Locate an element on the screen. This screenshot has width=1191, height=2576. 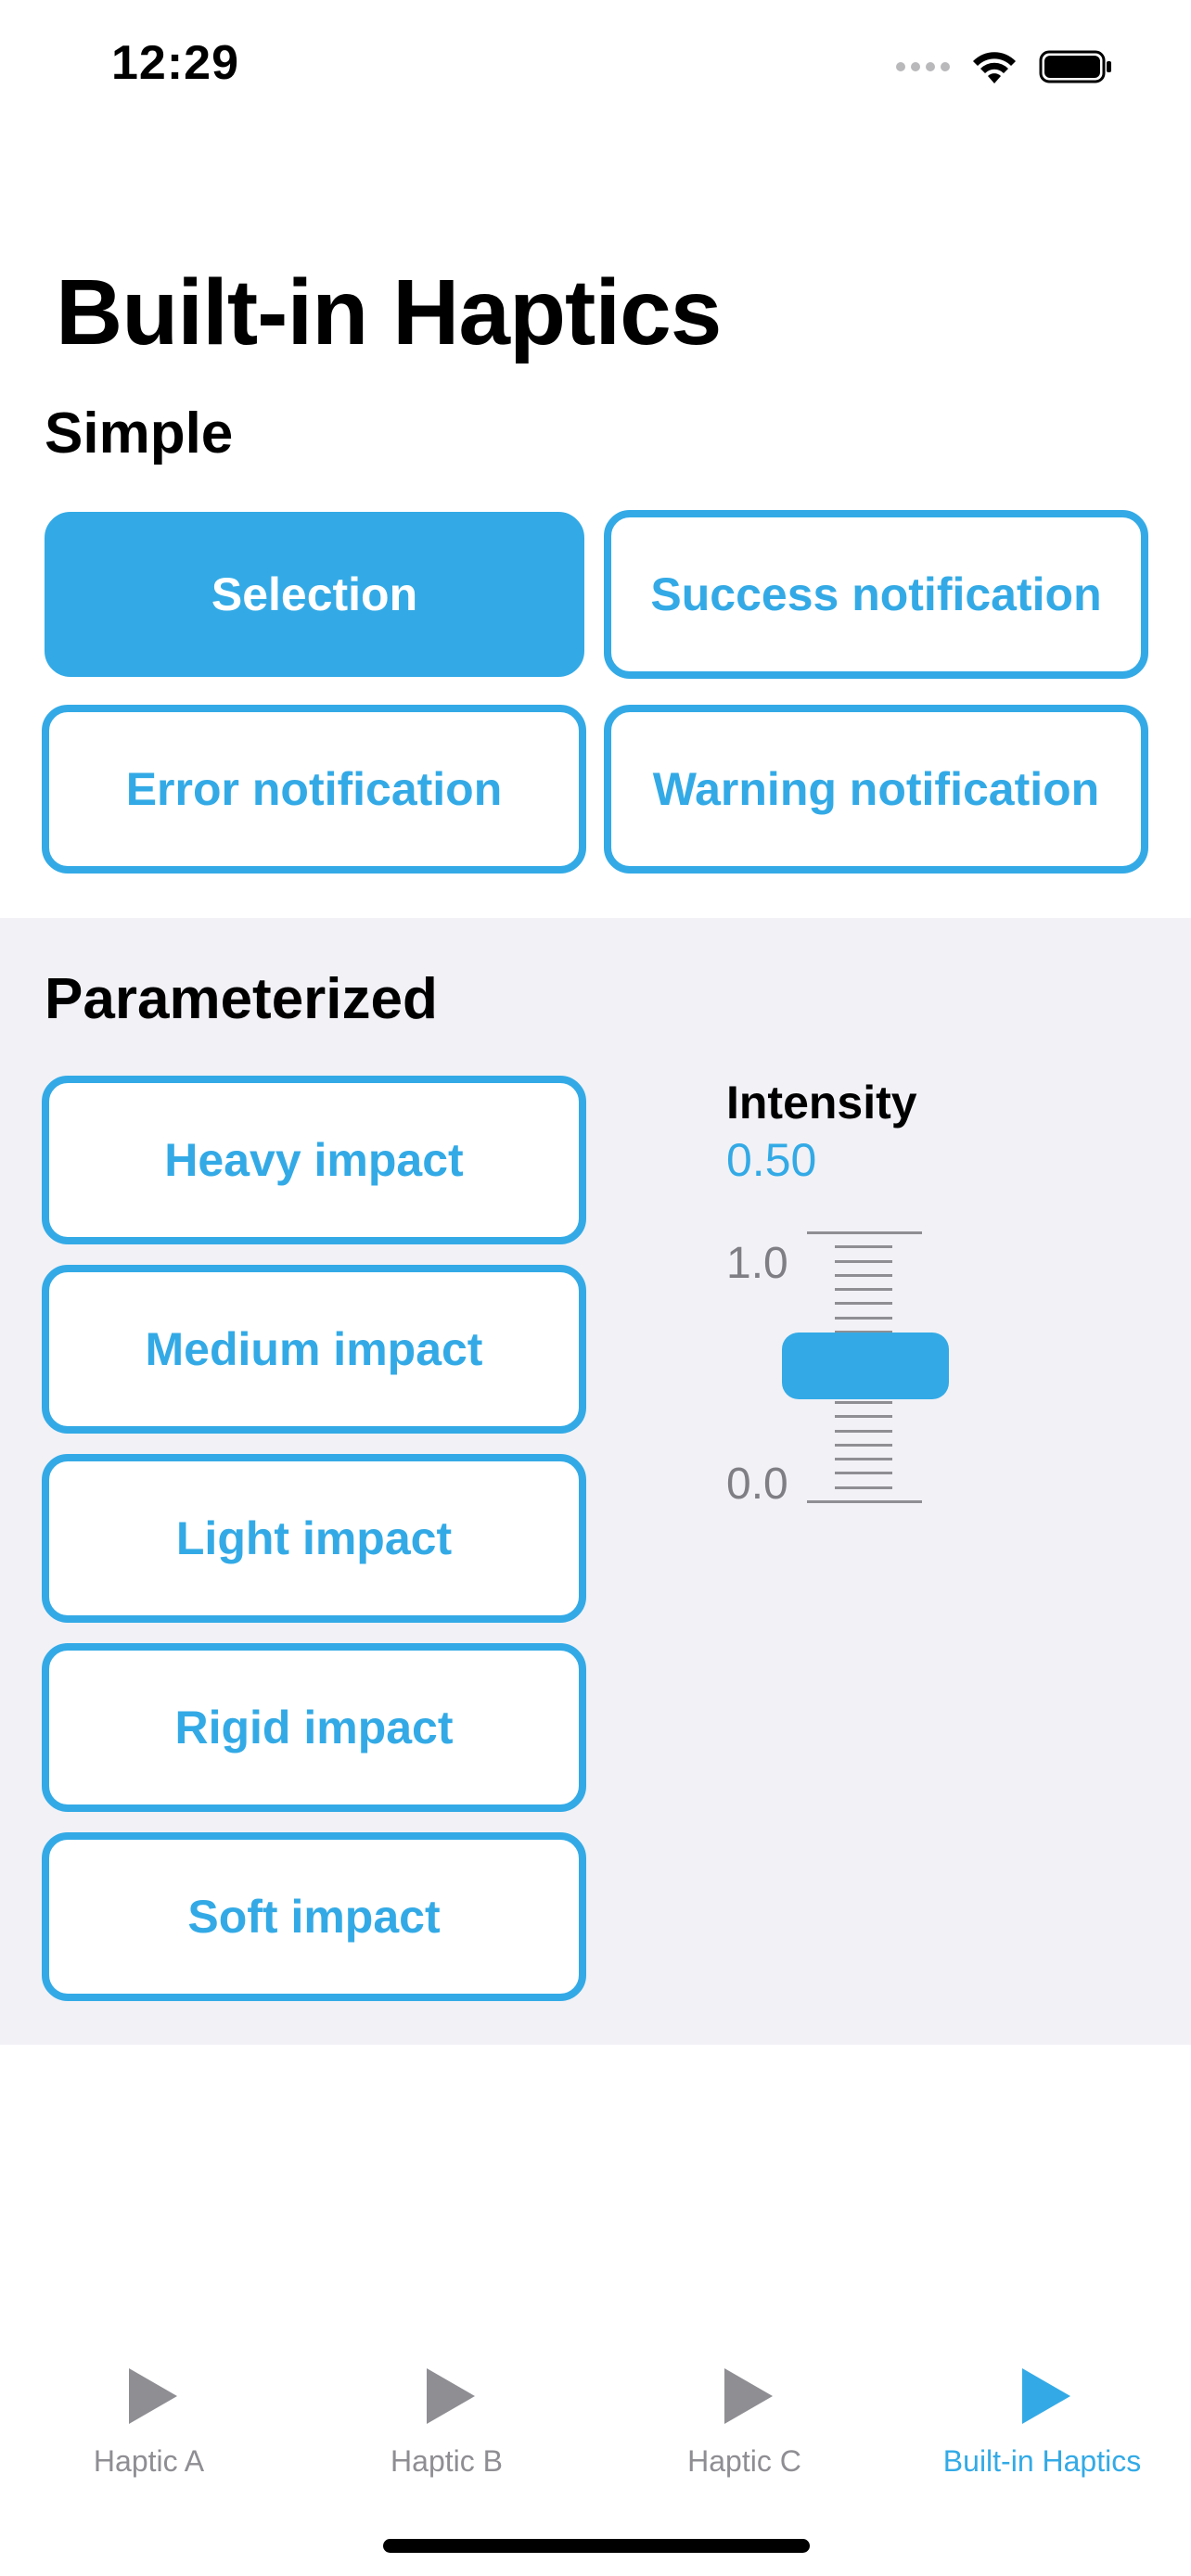
intensity-label: Intensity is located at coordinates (821, 1103).